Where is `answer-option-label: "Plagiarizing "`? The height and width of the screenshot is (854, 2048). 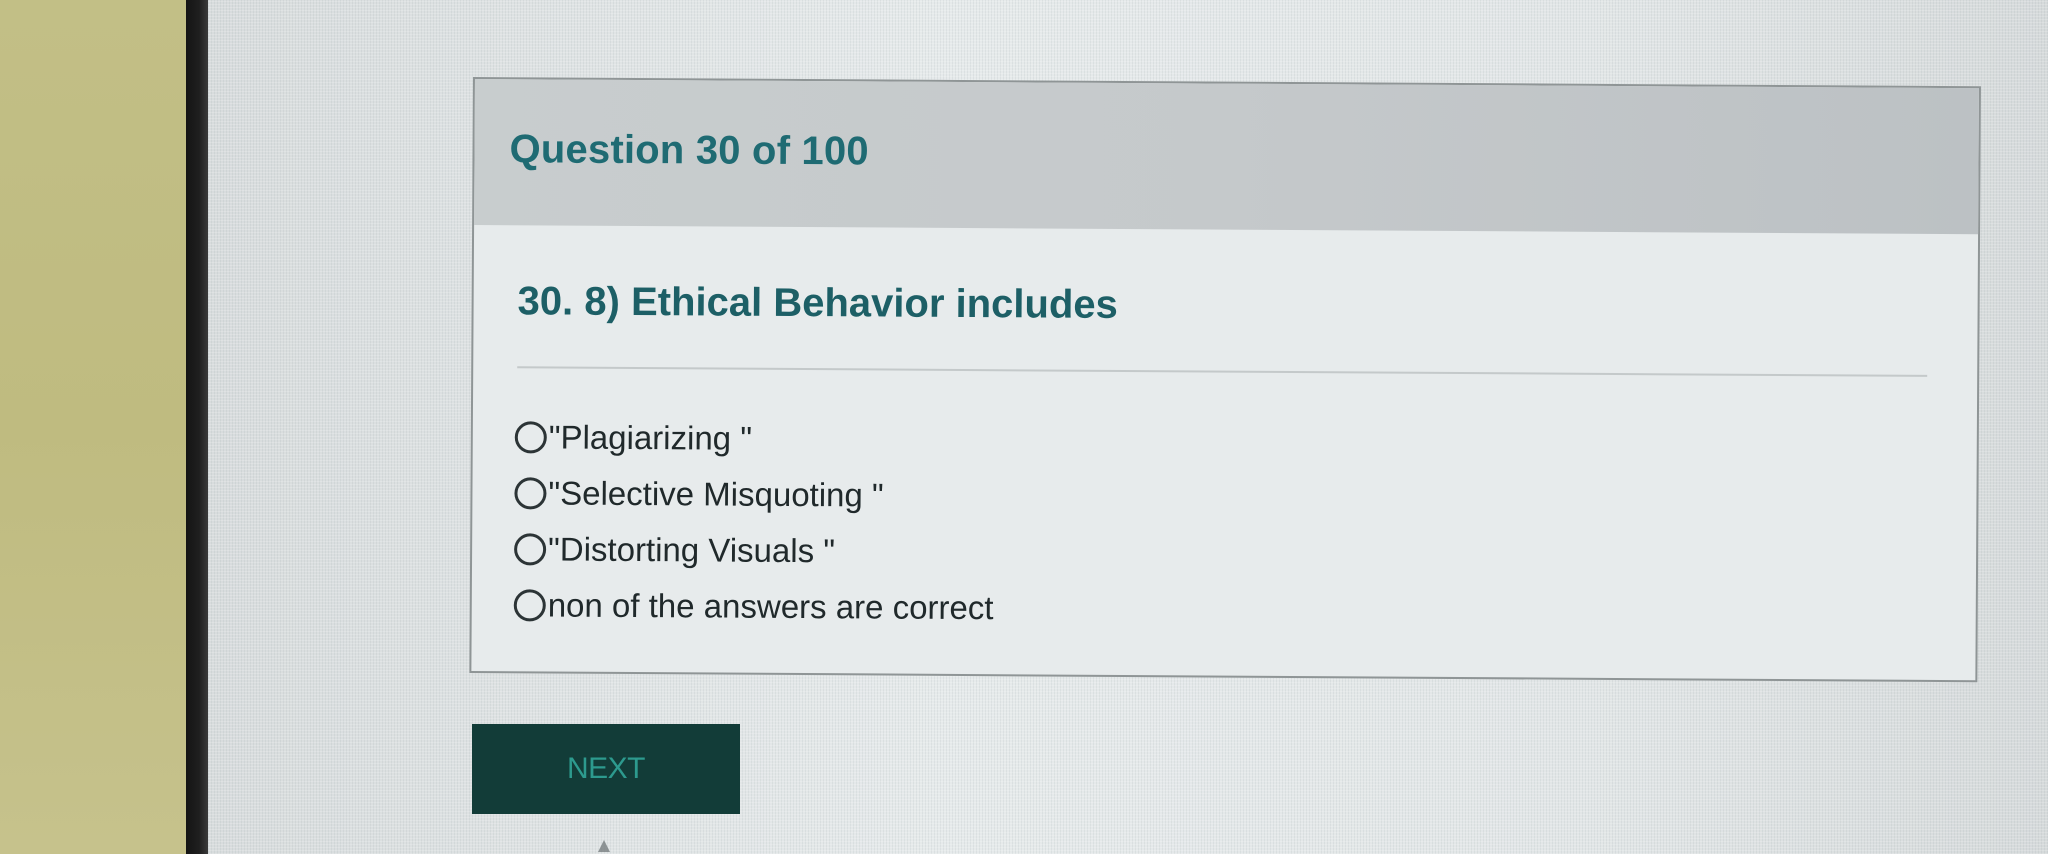 answer-option-label: "Plagiarizing " is located at coordinates (650, 437).